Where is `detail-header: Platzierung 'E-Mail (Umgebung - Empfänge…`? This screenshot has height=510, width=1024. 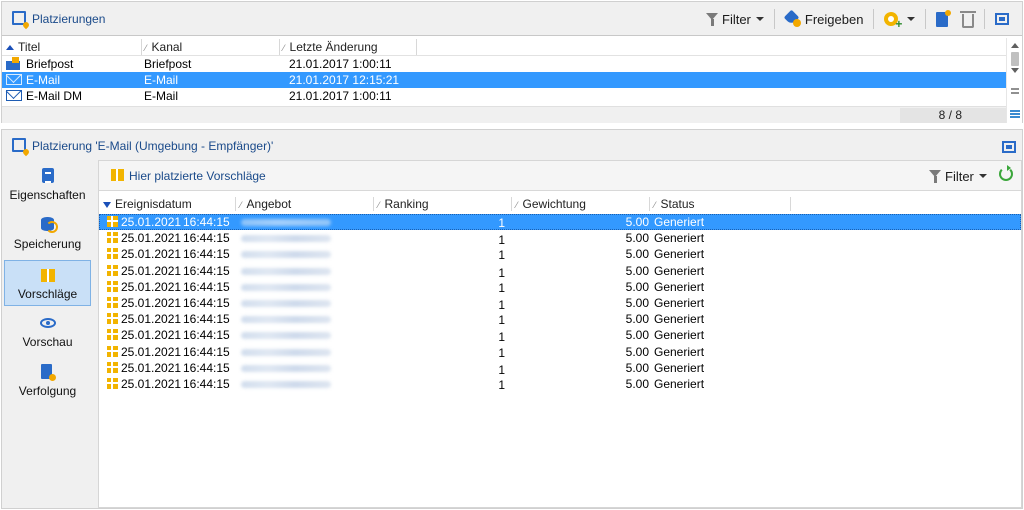 detail-header: Platzierung 'E-Mail (Umgebung - Empfänge… is located at coordinates (512, 145).